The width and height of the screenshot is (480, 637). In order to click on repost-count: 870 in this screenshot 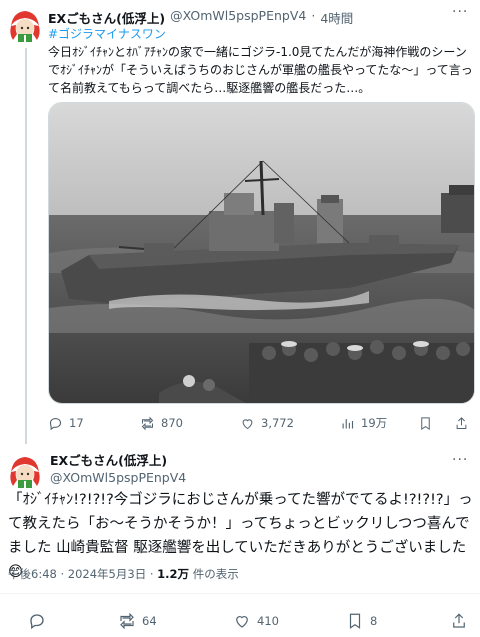, I will do `click(172, 423)`.